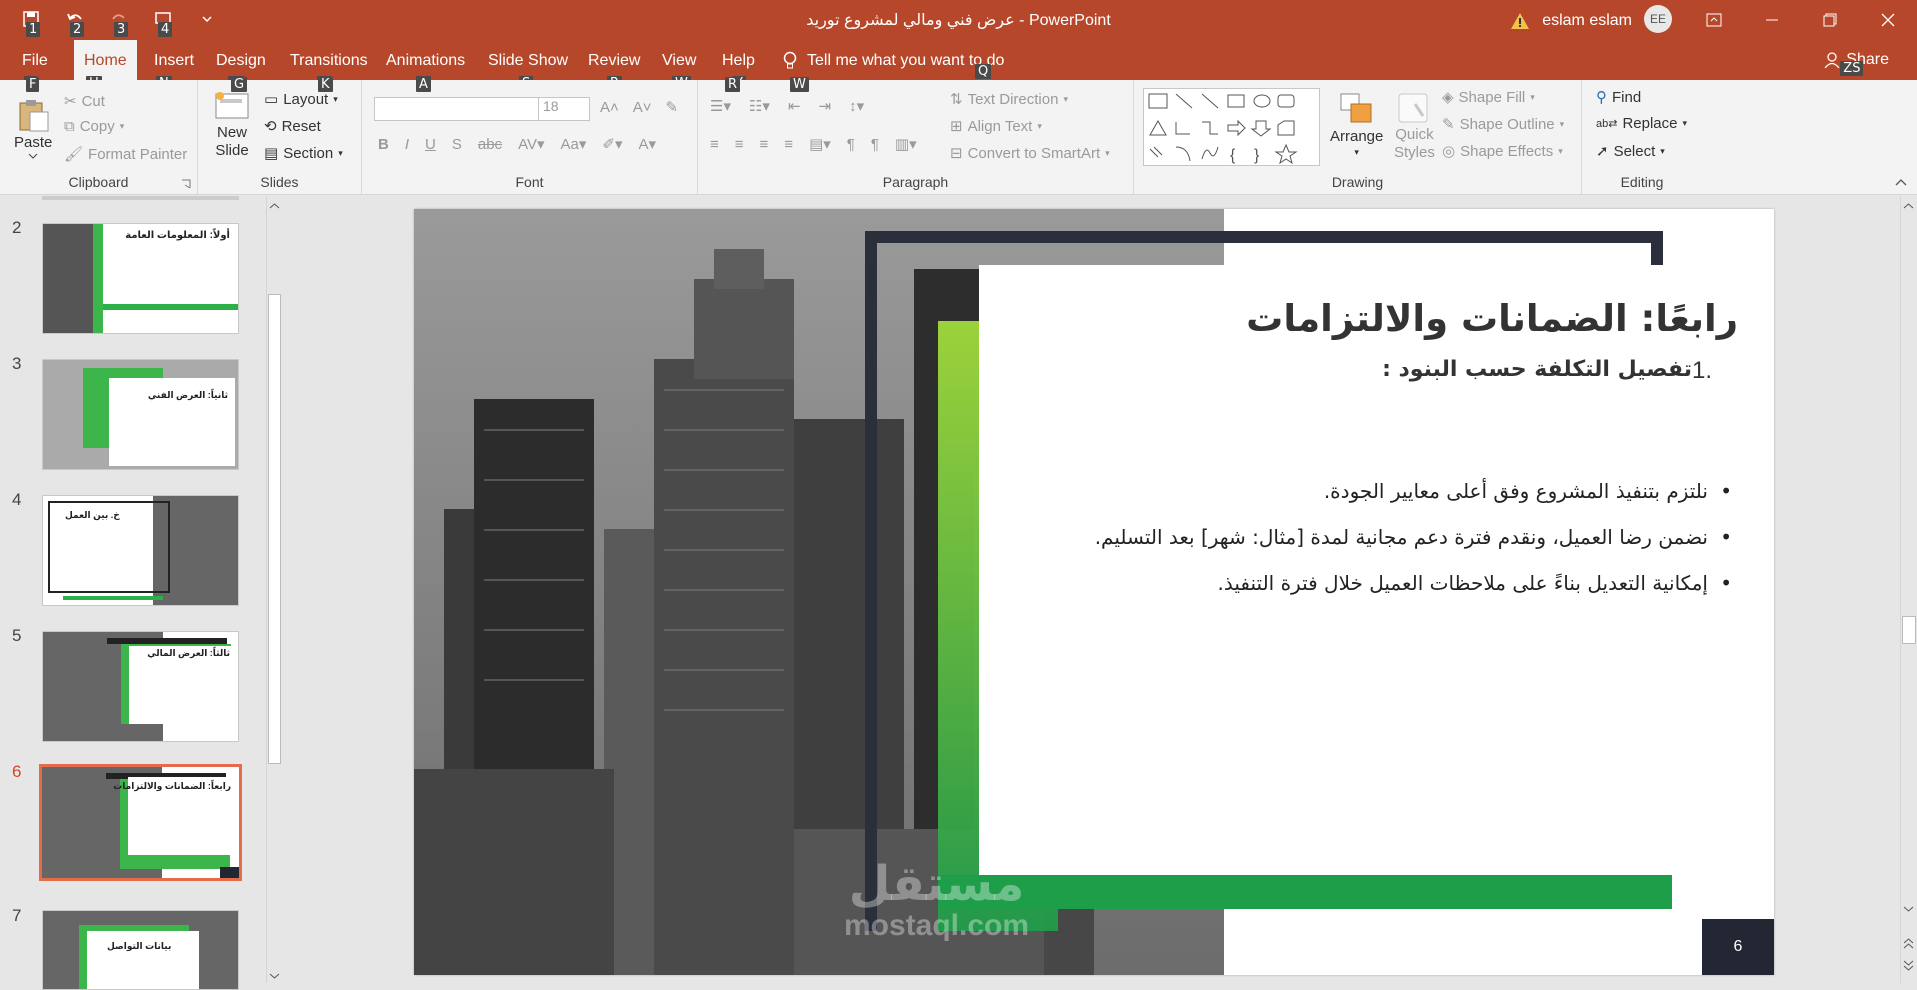  I want to click on justify-icon: ≡, so click(788, 144).